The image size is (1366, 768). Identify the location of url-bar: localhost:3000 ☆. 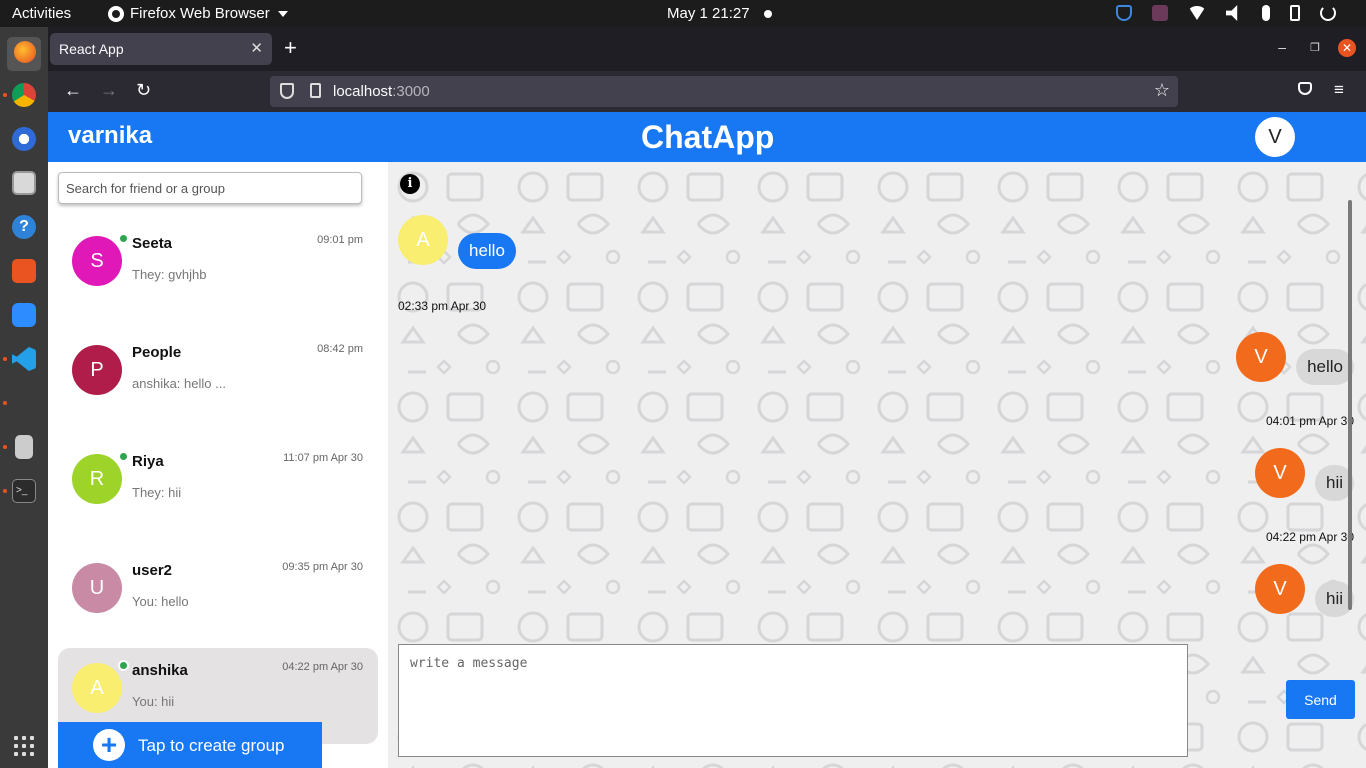
(724, 91).